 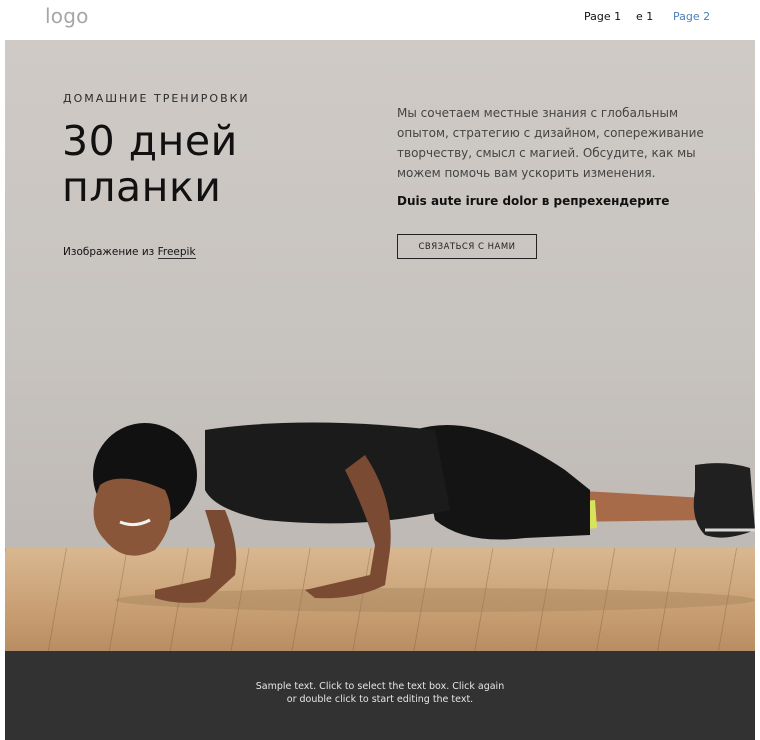 What do you see at coordinates (533, 201) in the screenshot?
I see `hero-emphasis: Duis aute irure dolor в репрехендерите` at bounding box center [533, 201].